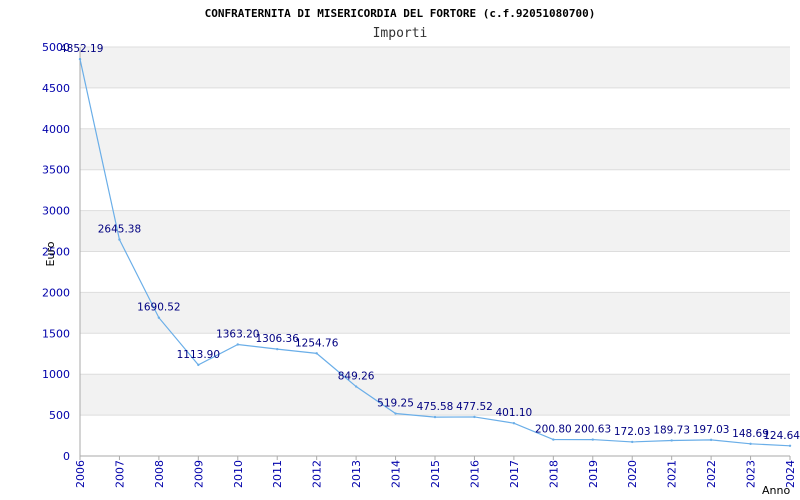 This screenshot has width=800, height=500. What do you see at coordinates (81, 49) in the screenshot?
I see `data-label: 4852.19` at bounding box center [81, 49].